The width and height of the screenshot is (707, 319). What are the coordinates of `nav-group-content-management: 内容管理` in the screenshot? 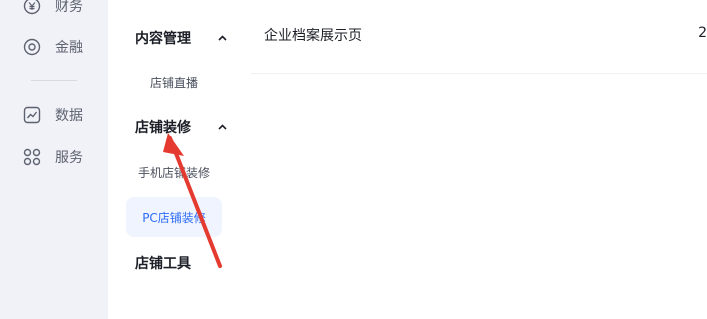 It's located at (181, 38).